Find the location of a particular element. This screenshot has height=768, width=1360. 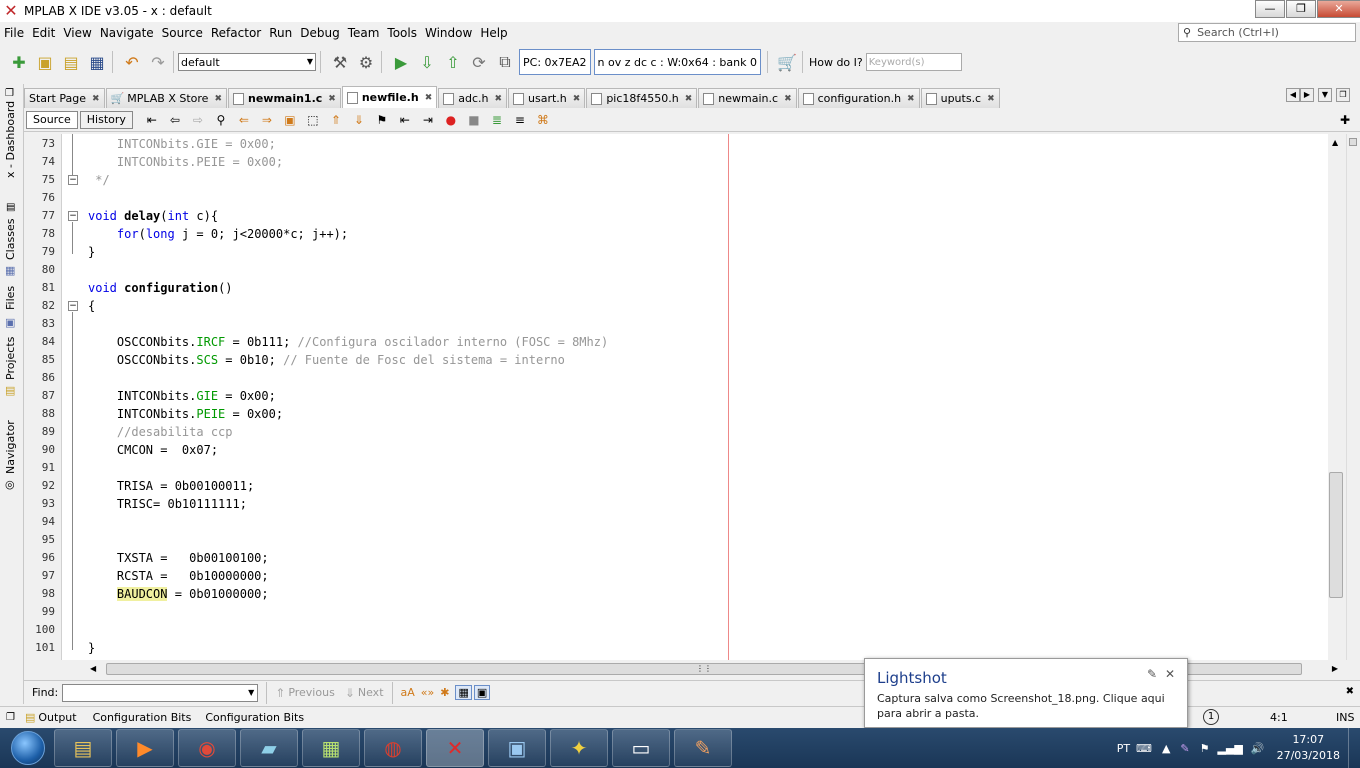

last-edit-icon: ⇤ is located at coordinates (152, 120).